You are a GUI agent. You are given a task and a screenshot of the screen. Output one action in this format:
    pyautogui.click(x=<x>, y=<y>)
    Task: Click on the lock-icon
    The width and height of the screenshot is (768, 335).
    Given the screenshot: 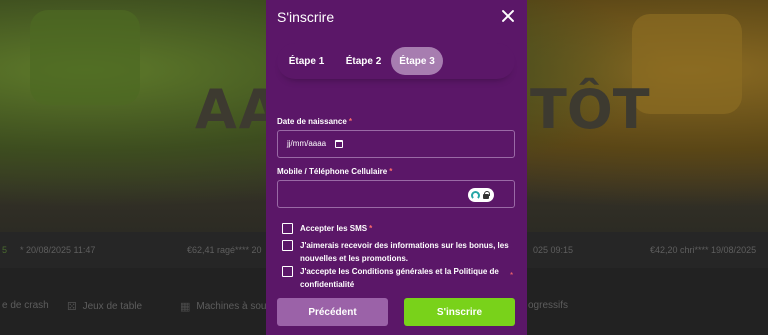 What is the action you would take?
    pyautogui.click(x=486, y=195)
    